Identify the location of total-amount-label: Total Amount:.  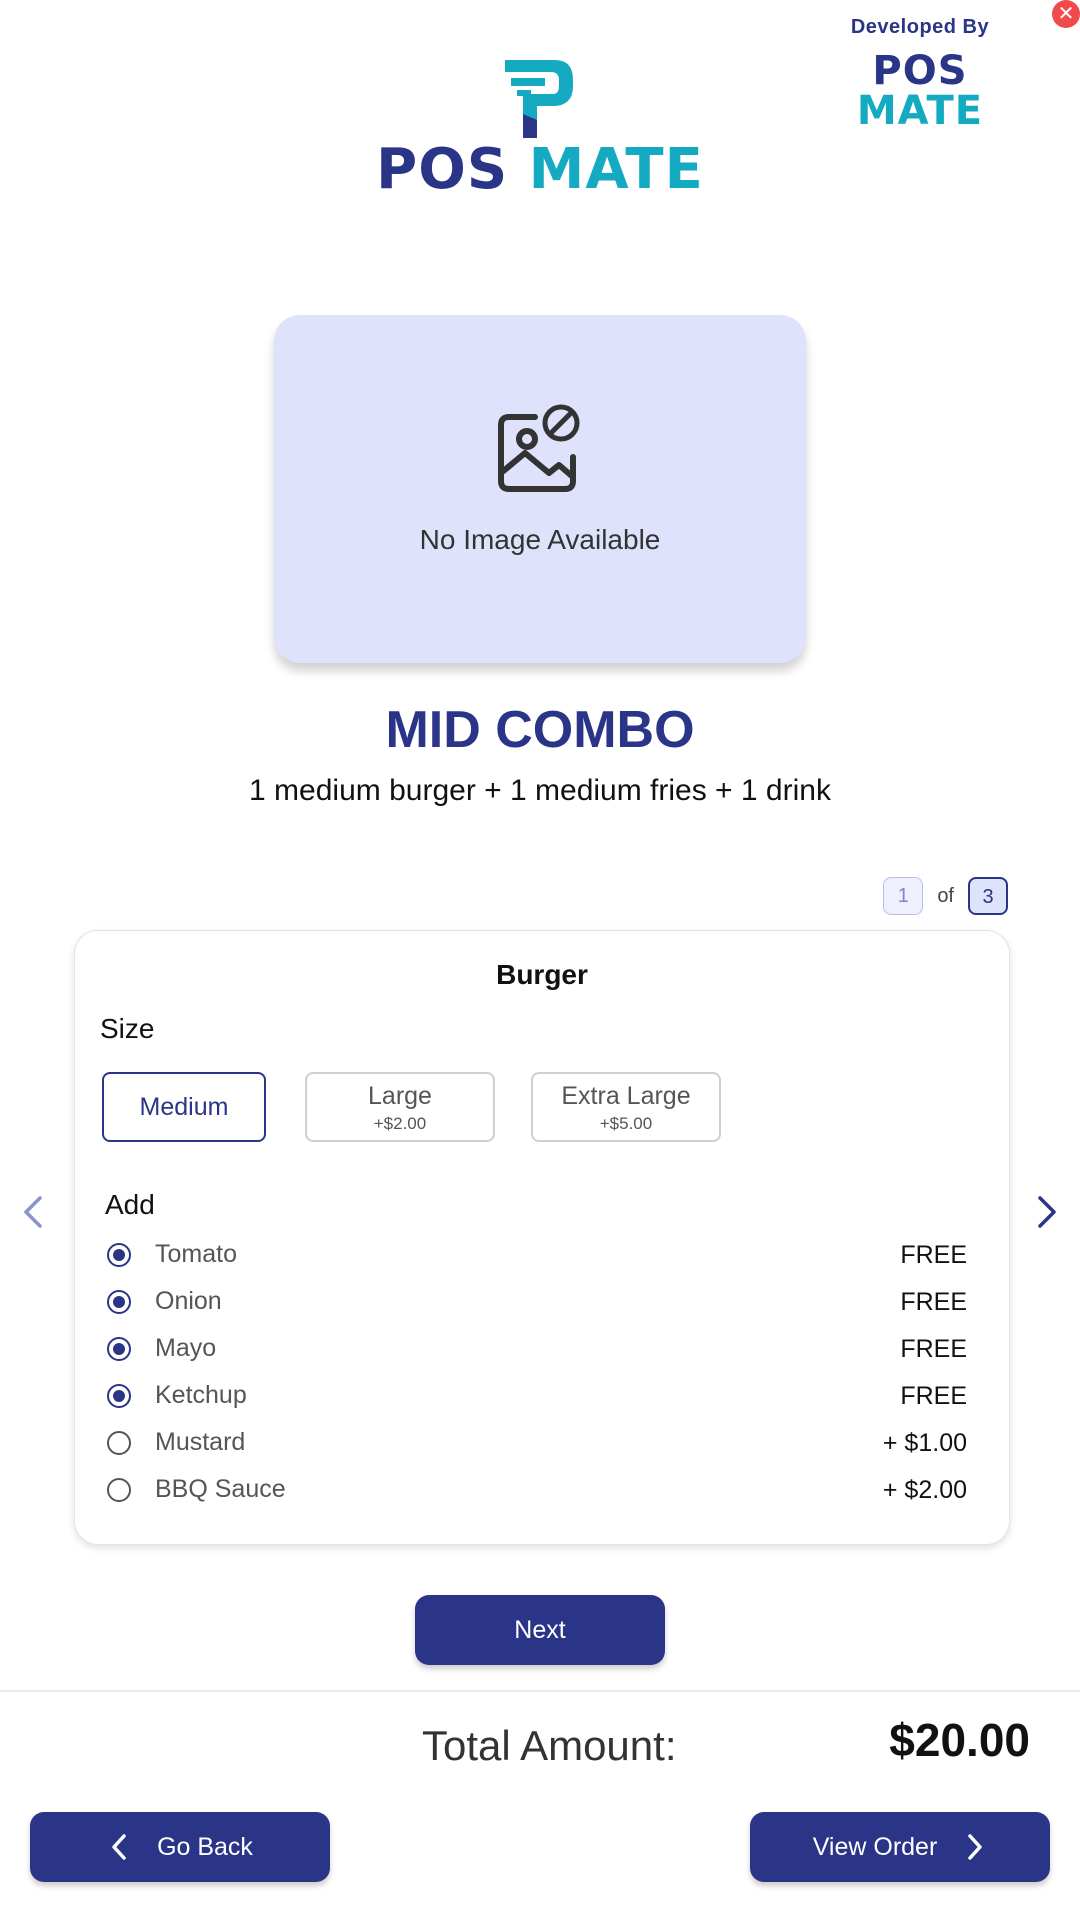
(549, 1745).